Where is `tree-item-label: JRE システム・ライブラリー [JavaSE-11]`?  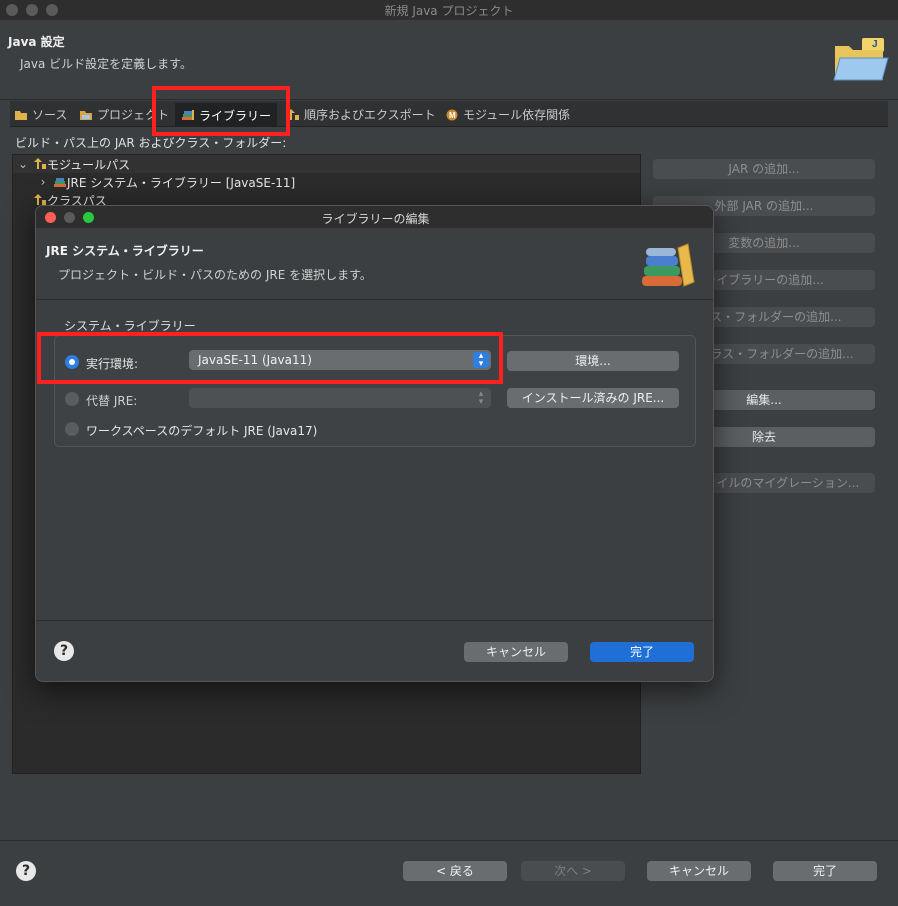
tree-item-label: JRE システム・ライブラリー [JavaSE-11] is located at coordinates (181, 182).